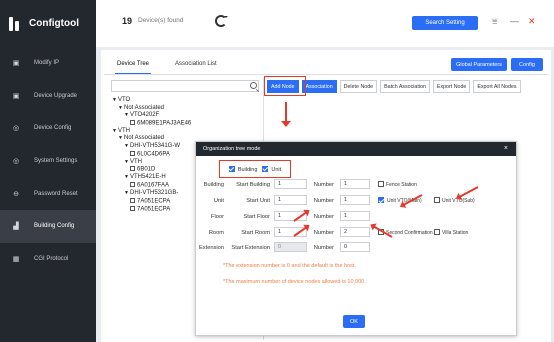 The image size is (554, 342). What do you see at coordinates (48, 193) in the screenshot?
I see `sidebar-item-password-reset: ⊖ Password Reset` at bounding box center [48, 193].